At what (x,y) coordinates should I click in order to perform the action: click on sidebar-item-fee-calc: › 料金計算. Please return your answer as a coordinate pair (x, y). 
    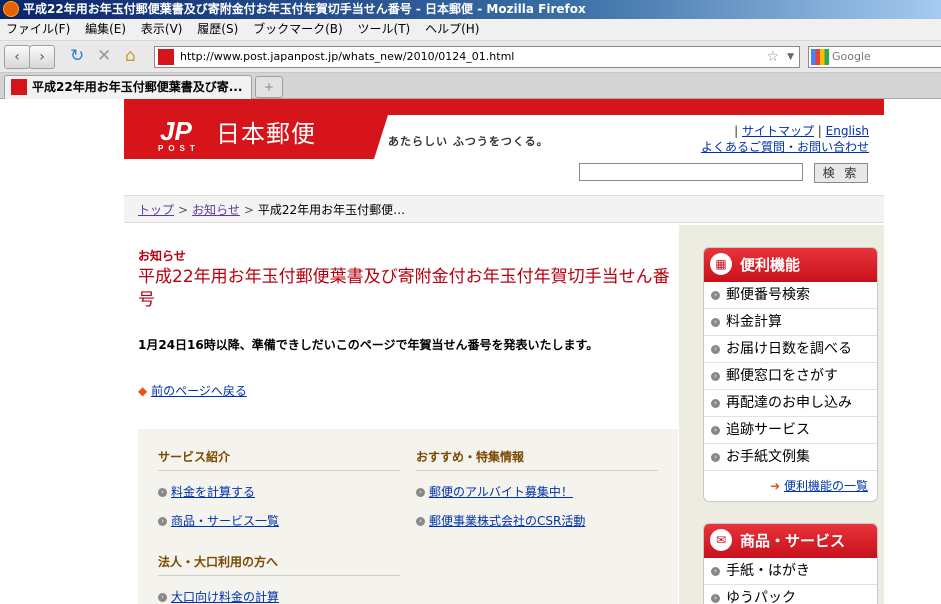
    Looking at the image, I should click on (790, 322).